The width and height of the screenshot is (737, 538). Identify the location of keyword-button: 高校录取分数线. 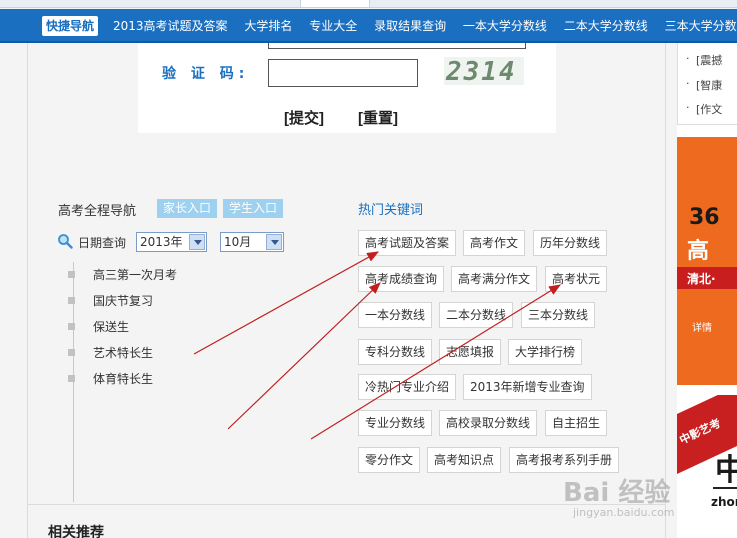
(488, 423).